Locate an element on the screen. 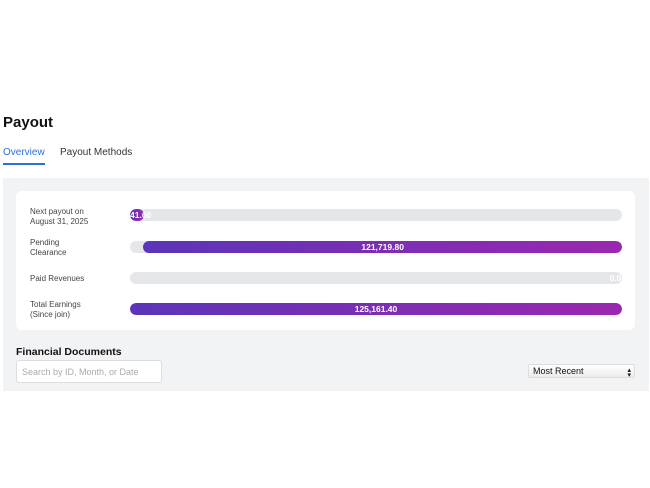 This screenshot has width=650, height=488. sort-select: Most Recent ▴ ▾ is located at coordinates (581, 371).